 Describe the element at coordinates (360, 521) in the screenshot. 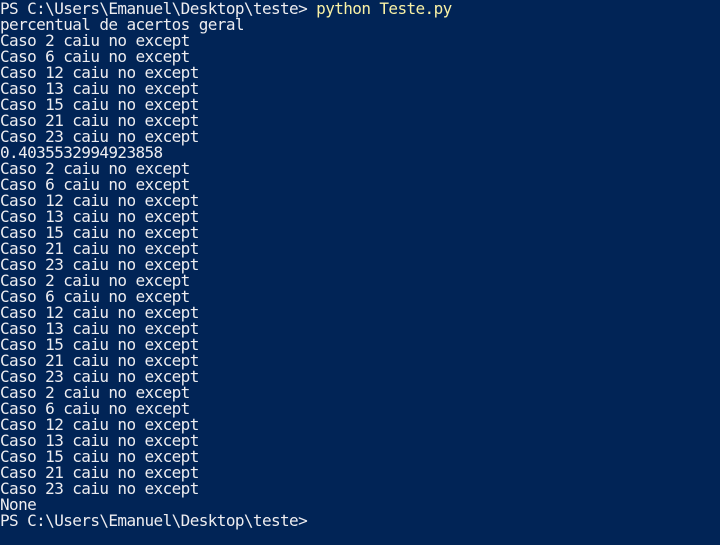

I see `final-prompt-line: PS C:\Users\Emanuel\Desktop\teste>` at that location.